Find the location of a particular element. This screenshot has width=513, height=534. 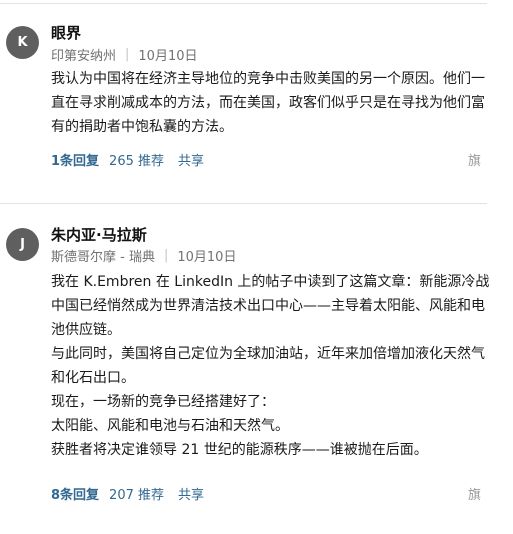

comment-actions: 8条回复 207 推荐 共享 旗 is located at coordinates (266, 493).